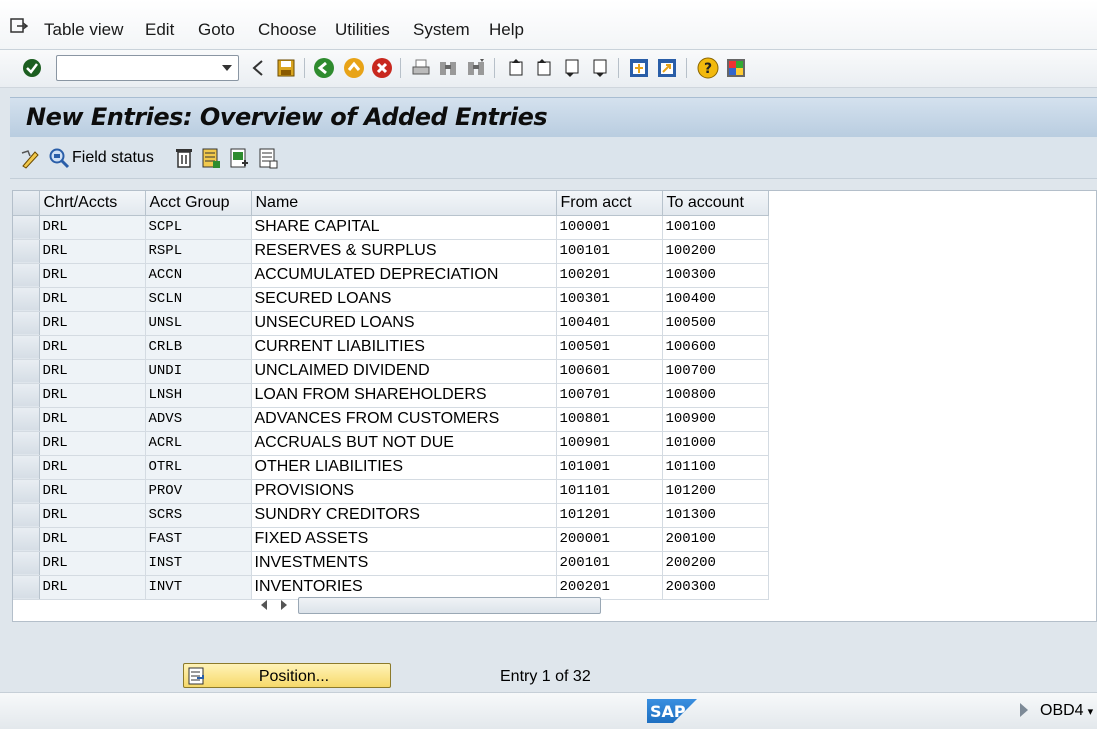 The width and height of the screenshot is (1097, 729). Describe the element at coordinates (324, 68) in the screenshot. I see `back-icon` at that location.